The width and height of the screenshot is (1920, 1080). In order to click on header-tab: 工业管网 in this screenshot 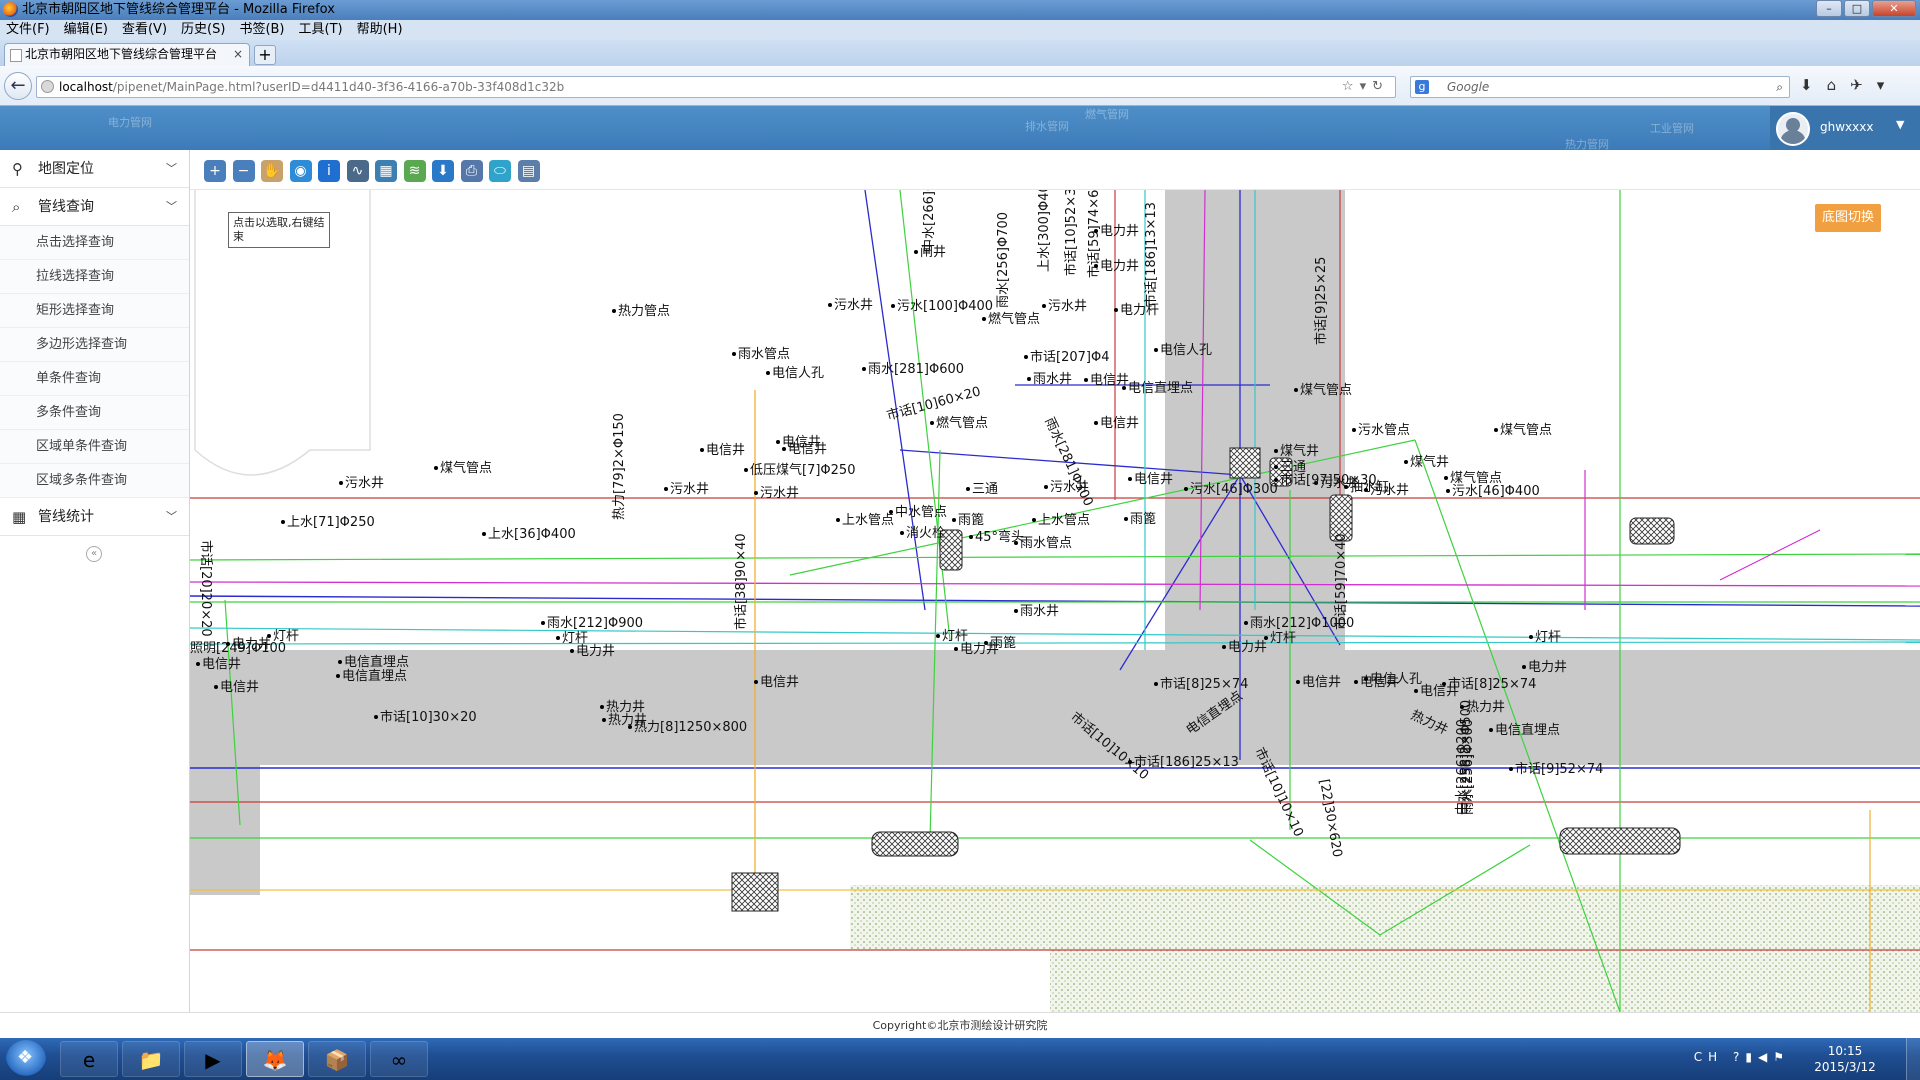, I will do `click(1672, 128)`.